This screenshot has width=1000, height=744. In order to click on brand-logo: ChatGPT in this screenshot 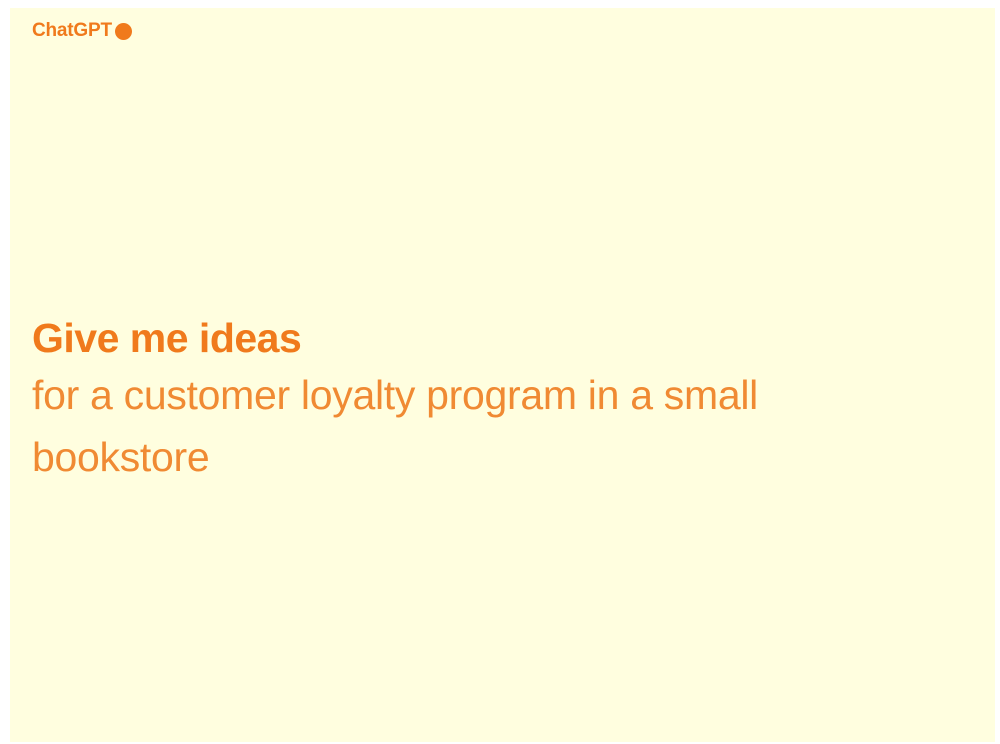, I will do `click(82, 31)`.